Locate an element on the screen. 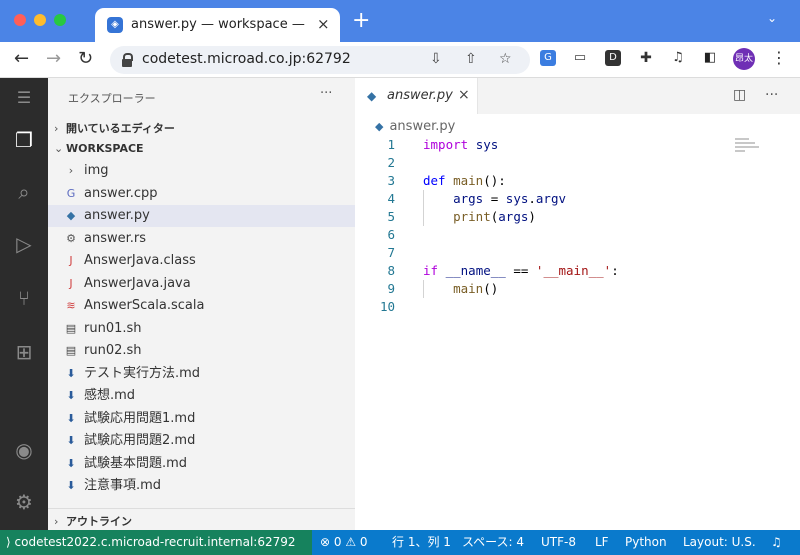  line-number: 3 is located at coordinates (391, 180).